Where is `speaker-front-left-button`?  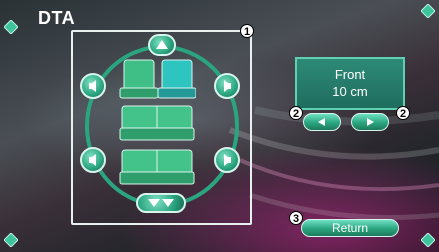
speaker-front-left-button is located at coordinates (93, 86).